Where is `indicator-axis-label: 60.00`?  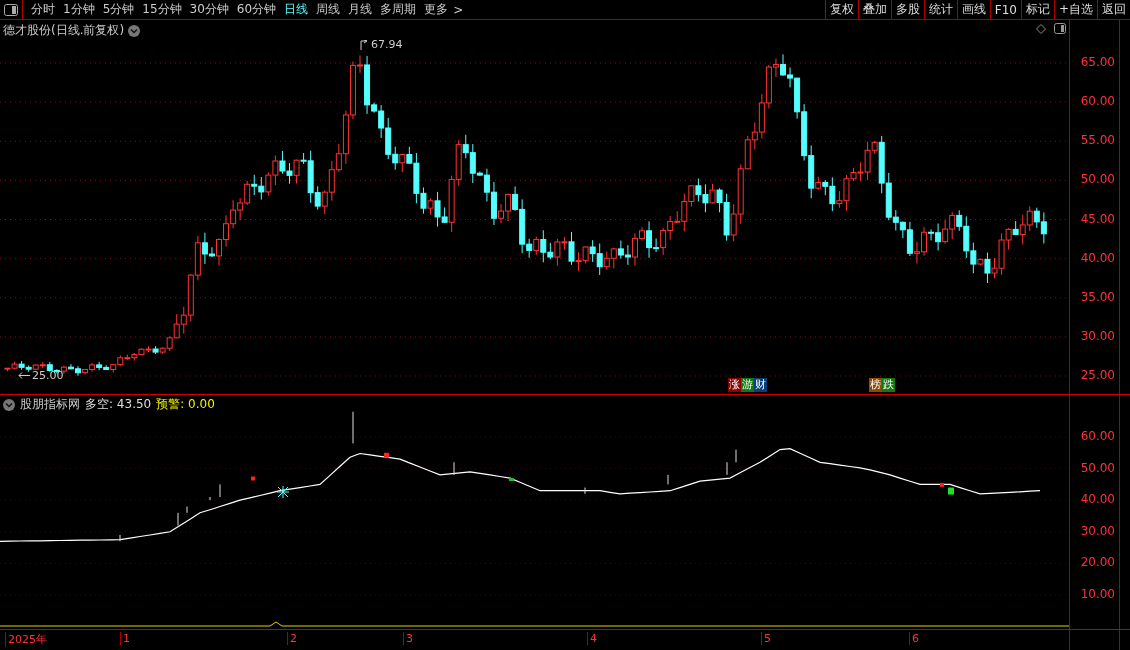 indicator-axis-label: 60.00 is located at coordinates (1097, 436).